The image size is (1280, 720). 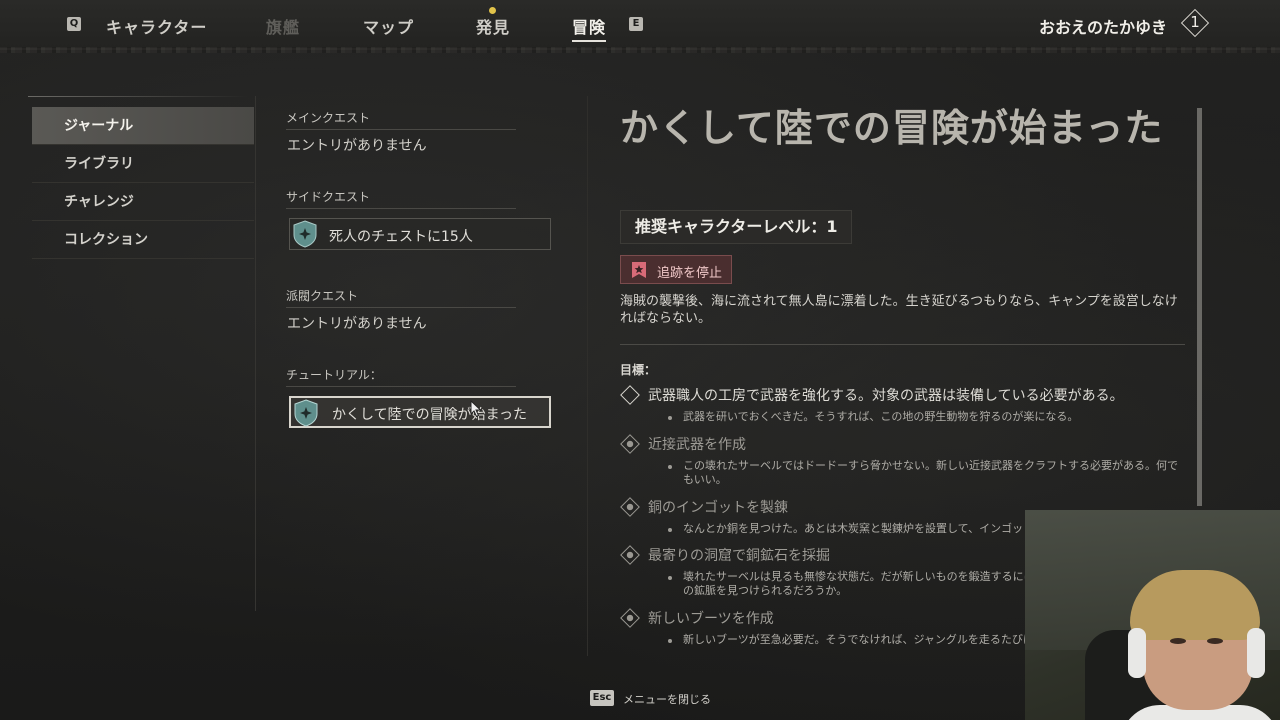 I want to click on discovery-notification-dot, so click(x=492, y=10).